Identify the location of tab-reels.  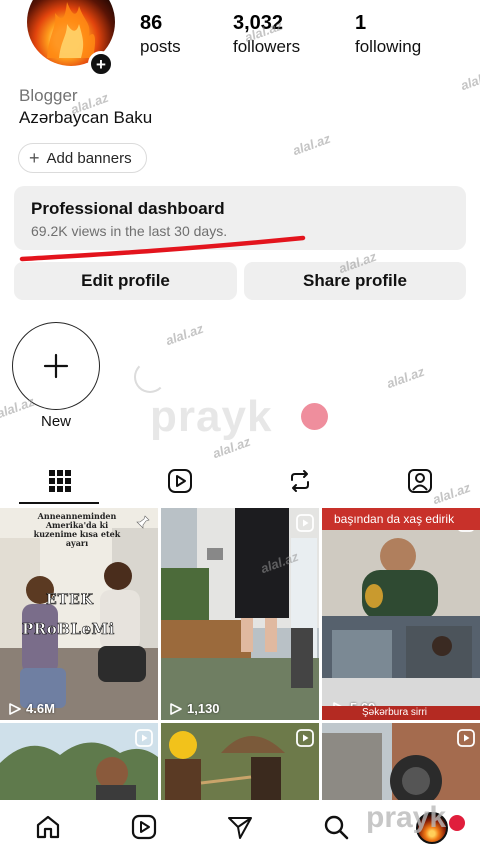
(180, 481).